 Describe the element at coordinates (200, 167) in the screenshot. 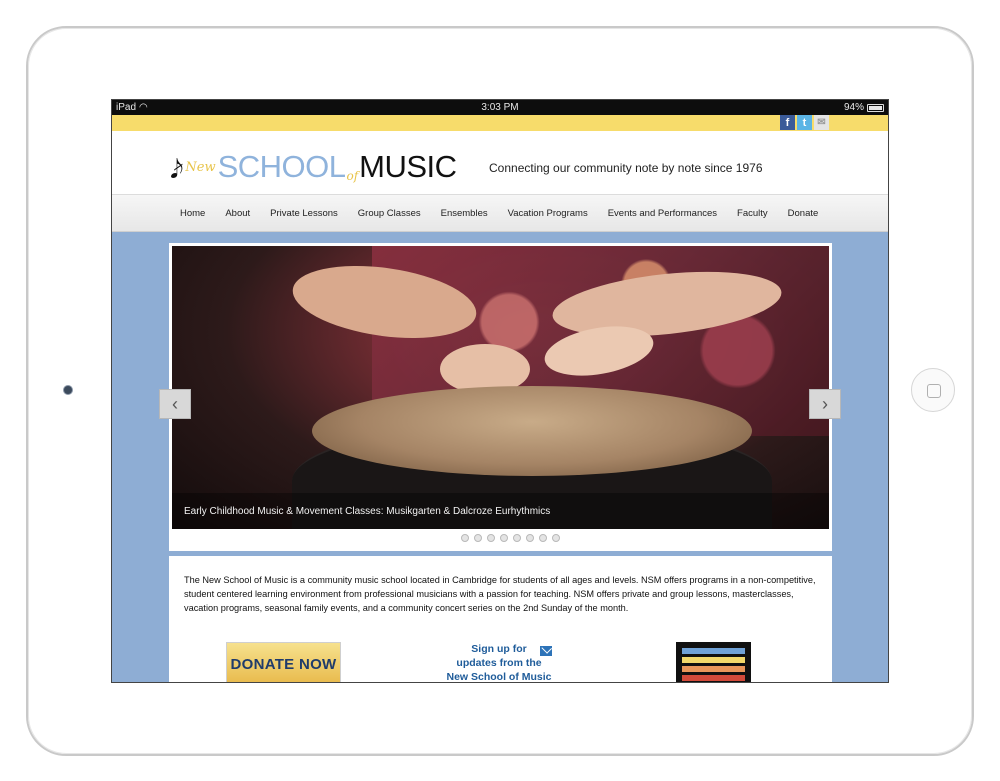

I see `logo-new: New` at that location.